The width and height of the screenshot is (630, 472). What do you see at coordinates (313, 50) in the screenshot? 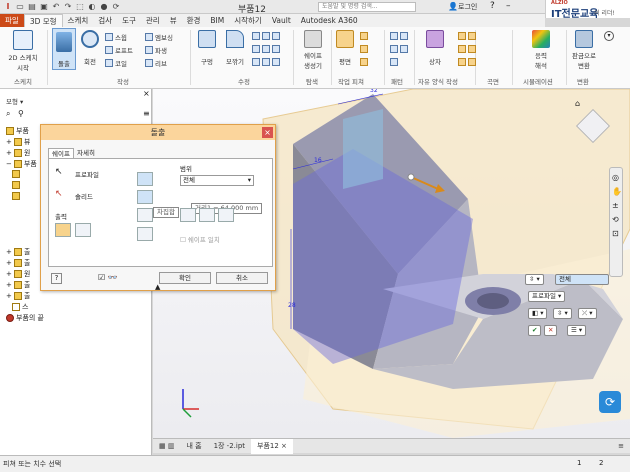
I see `shape-generator-button: 쉐이프 생성기` at bounding box center [313, 50].